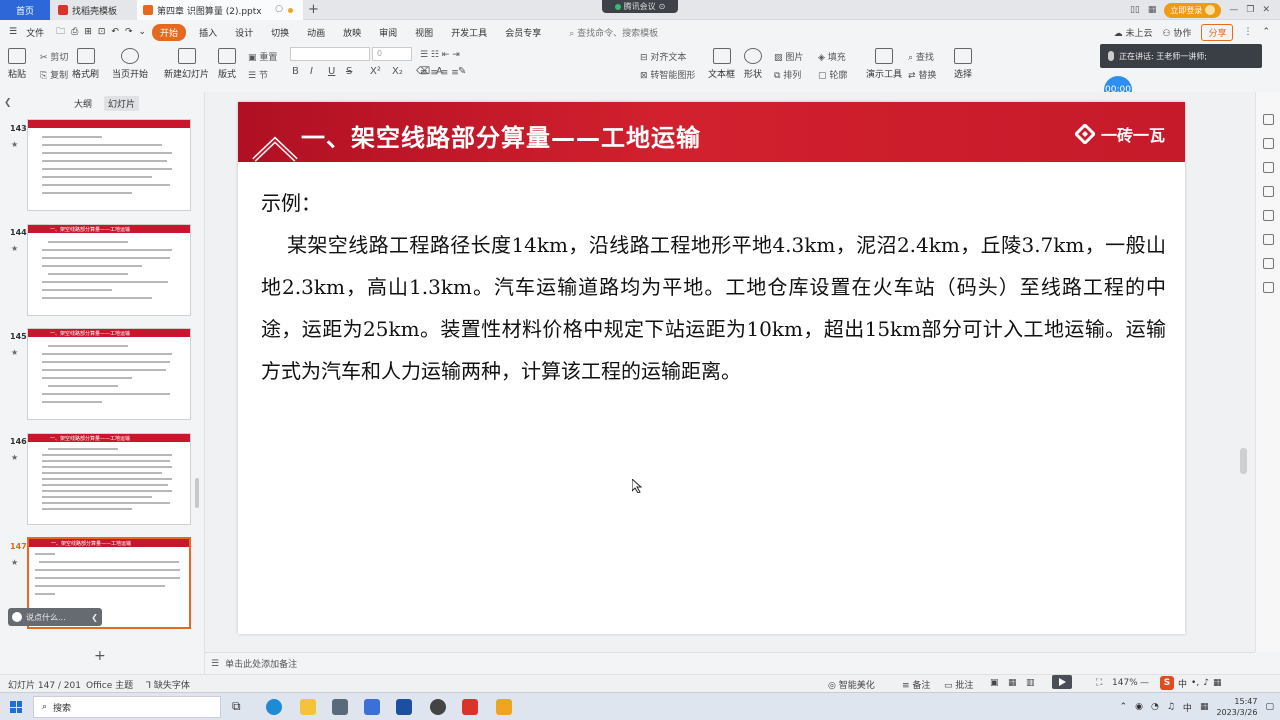 The image size is (1280, 720). What do you see at coordinates (74, 32) in the screenshot?
I see `save-icon: ⎙` at bounding box center [74, 32].